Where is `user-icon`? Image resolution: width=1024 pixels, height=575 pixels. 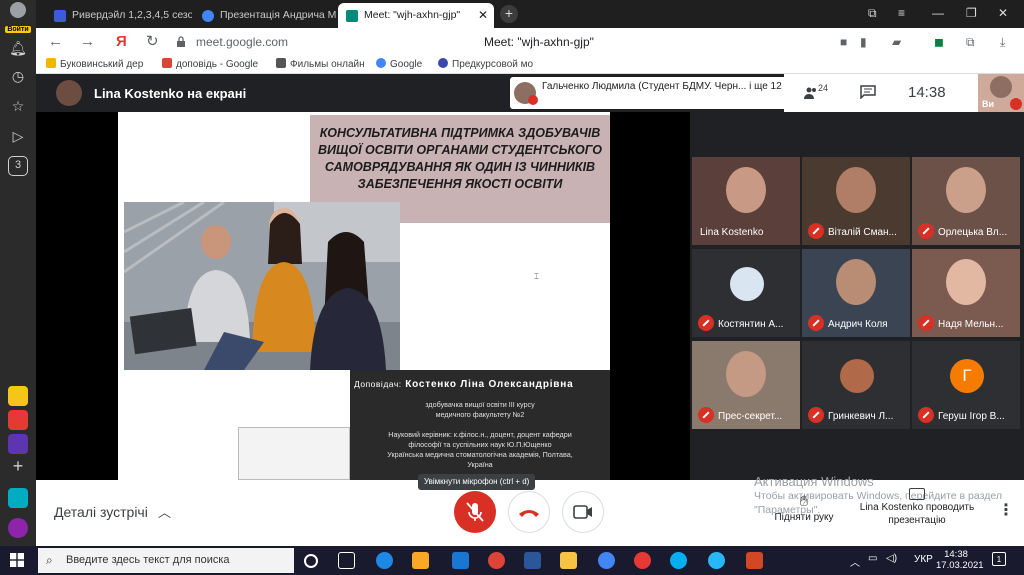 user-icon is located at coordinates (18, 10).